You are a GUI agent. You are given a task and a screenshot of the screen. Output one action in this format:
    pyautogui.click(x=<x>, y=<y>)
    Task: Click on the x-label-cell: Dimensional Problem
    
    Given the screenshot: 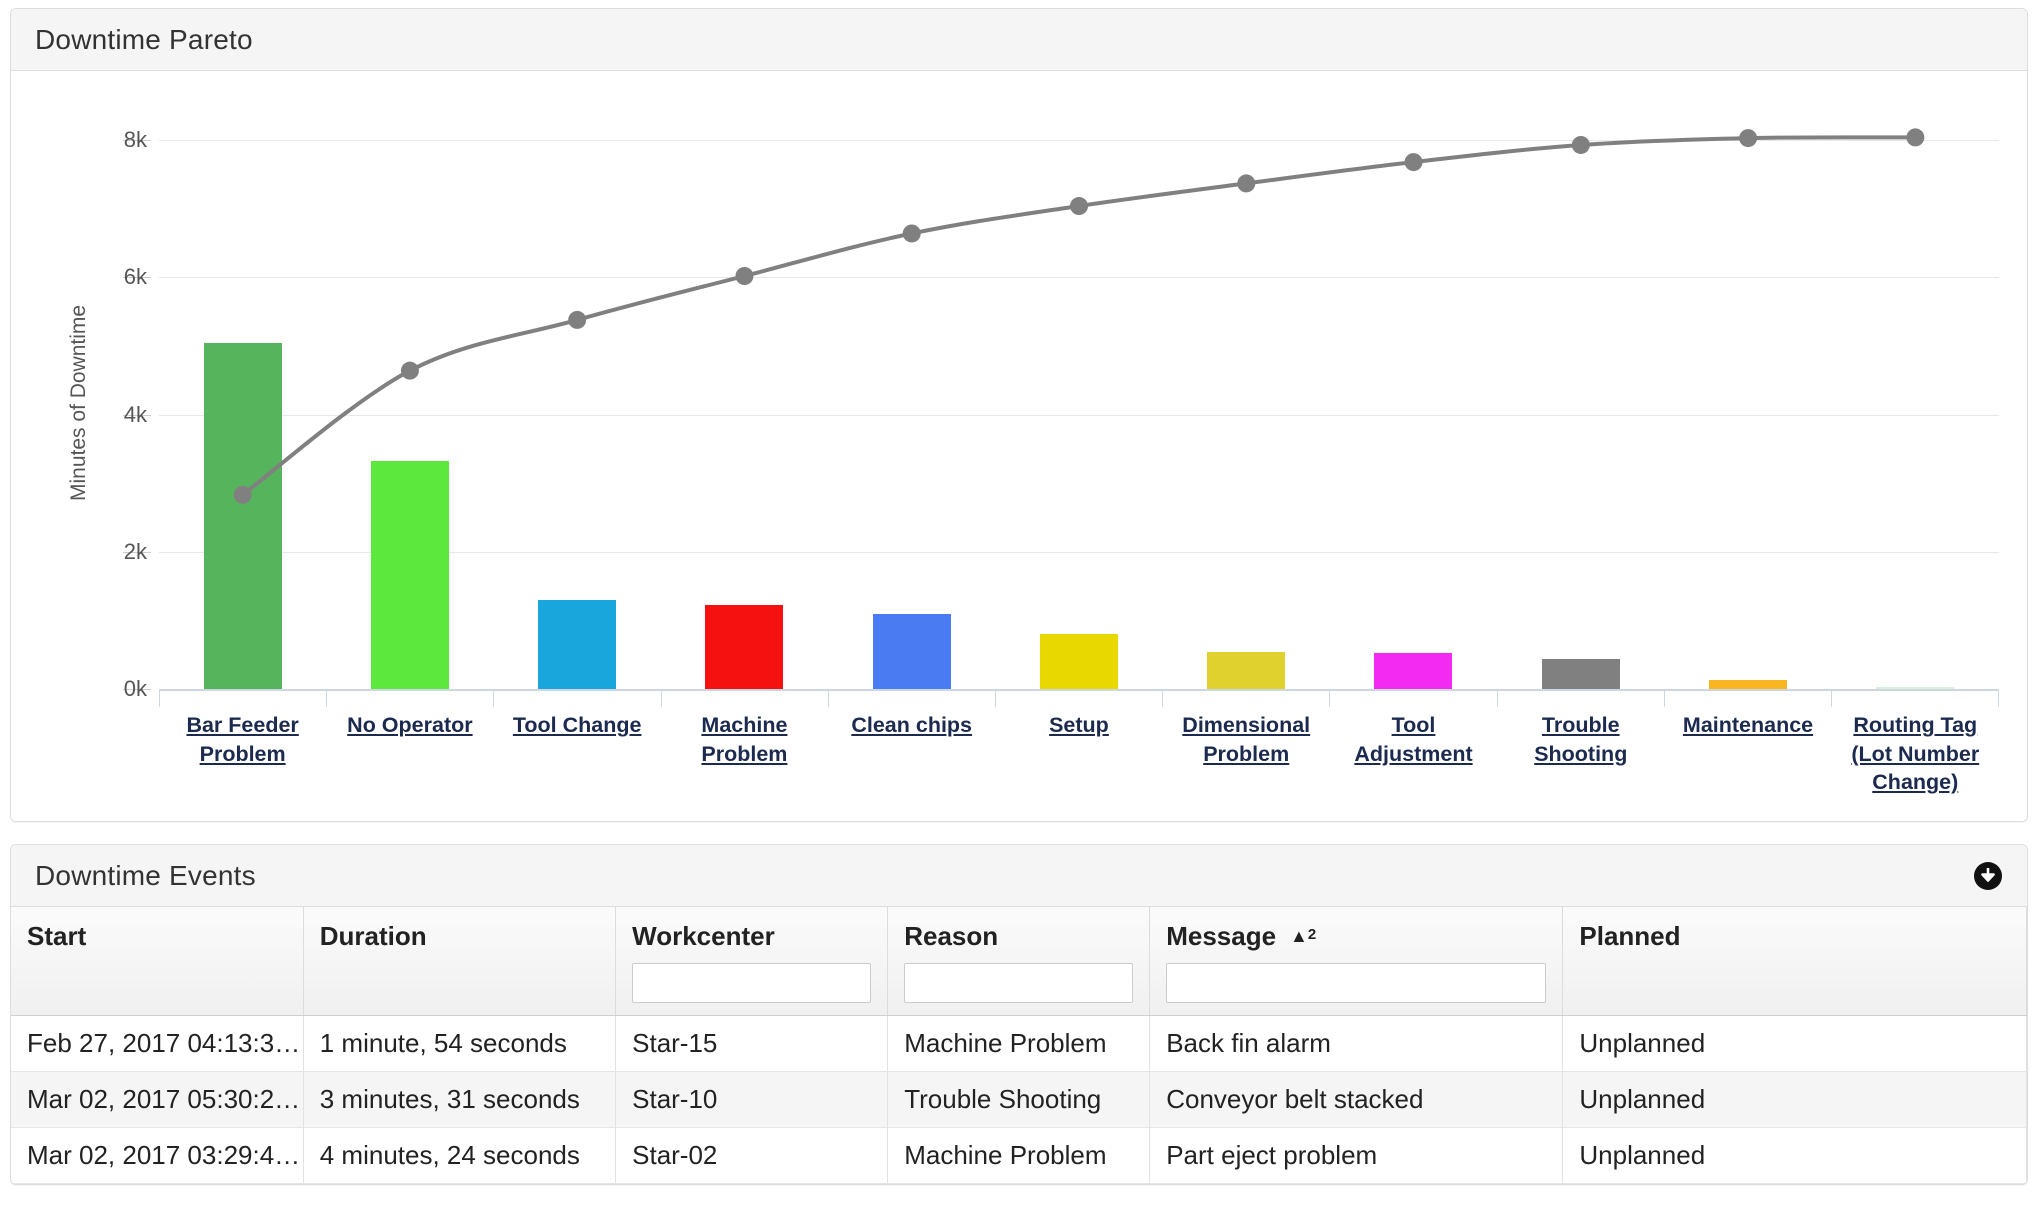 What is the action you would take?
    pyautogui.click(x=1246, y=754)
    